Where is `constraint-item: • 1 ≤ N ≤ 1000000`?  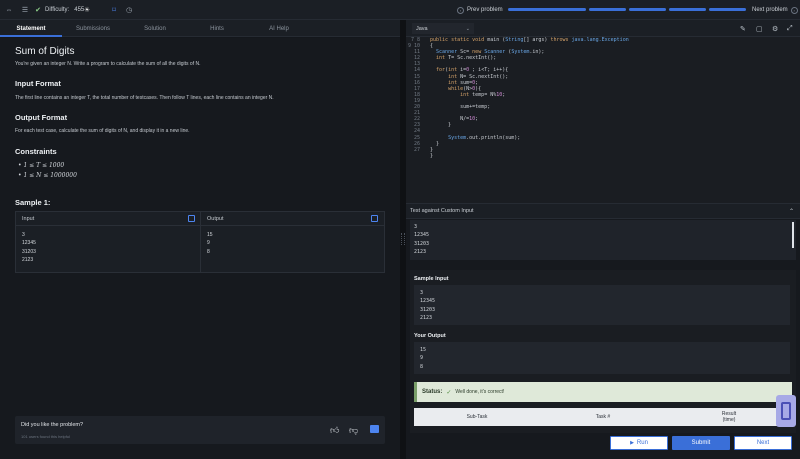
constraint-item: • 1 ≤ N ≤ 1000000 is located at coordinates (47, 175).